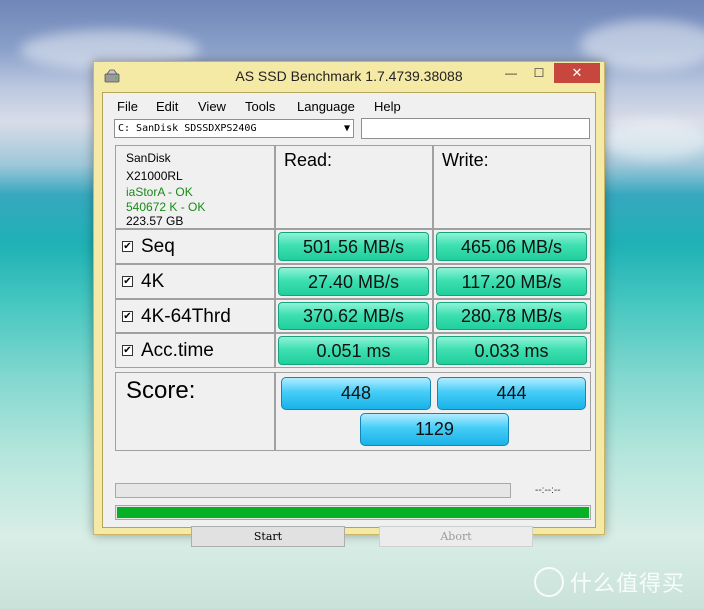  I want to click on menu-edit: Edit, so click(167, 106).